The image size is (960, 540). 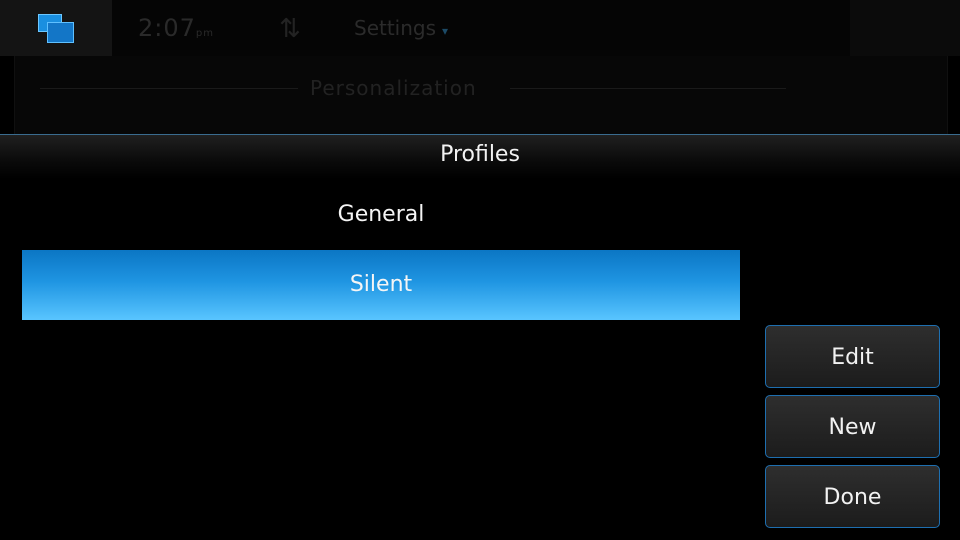 I want to click on profile-item-silent: Silent, so click(x=381, y=285).